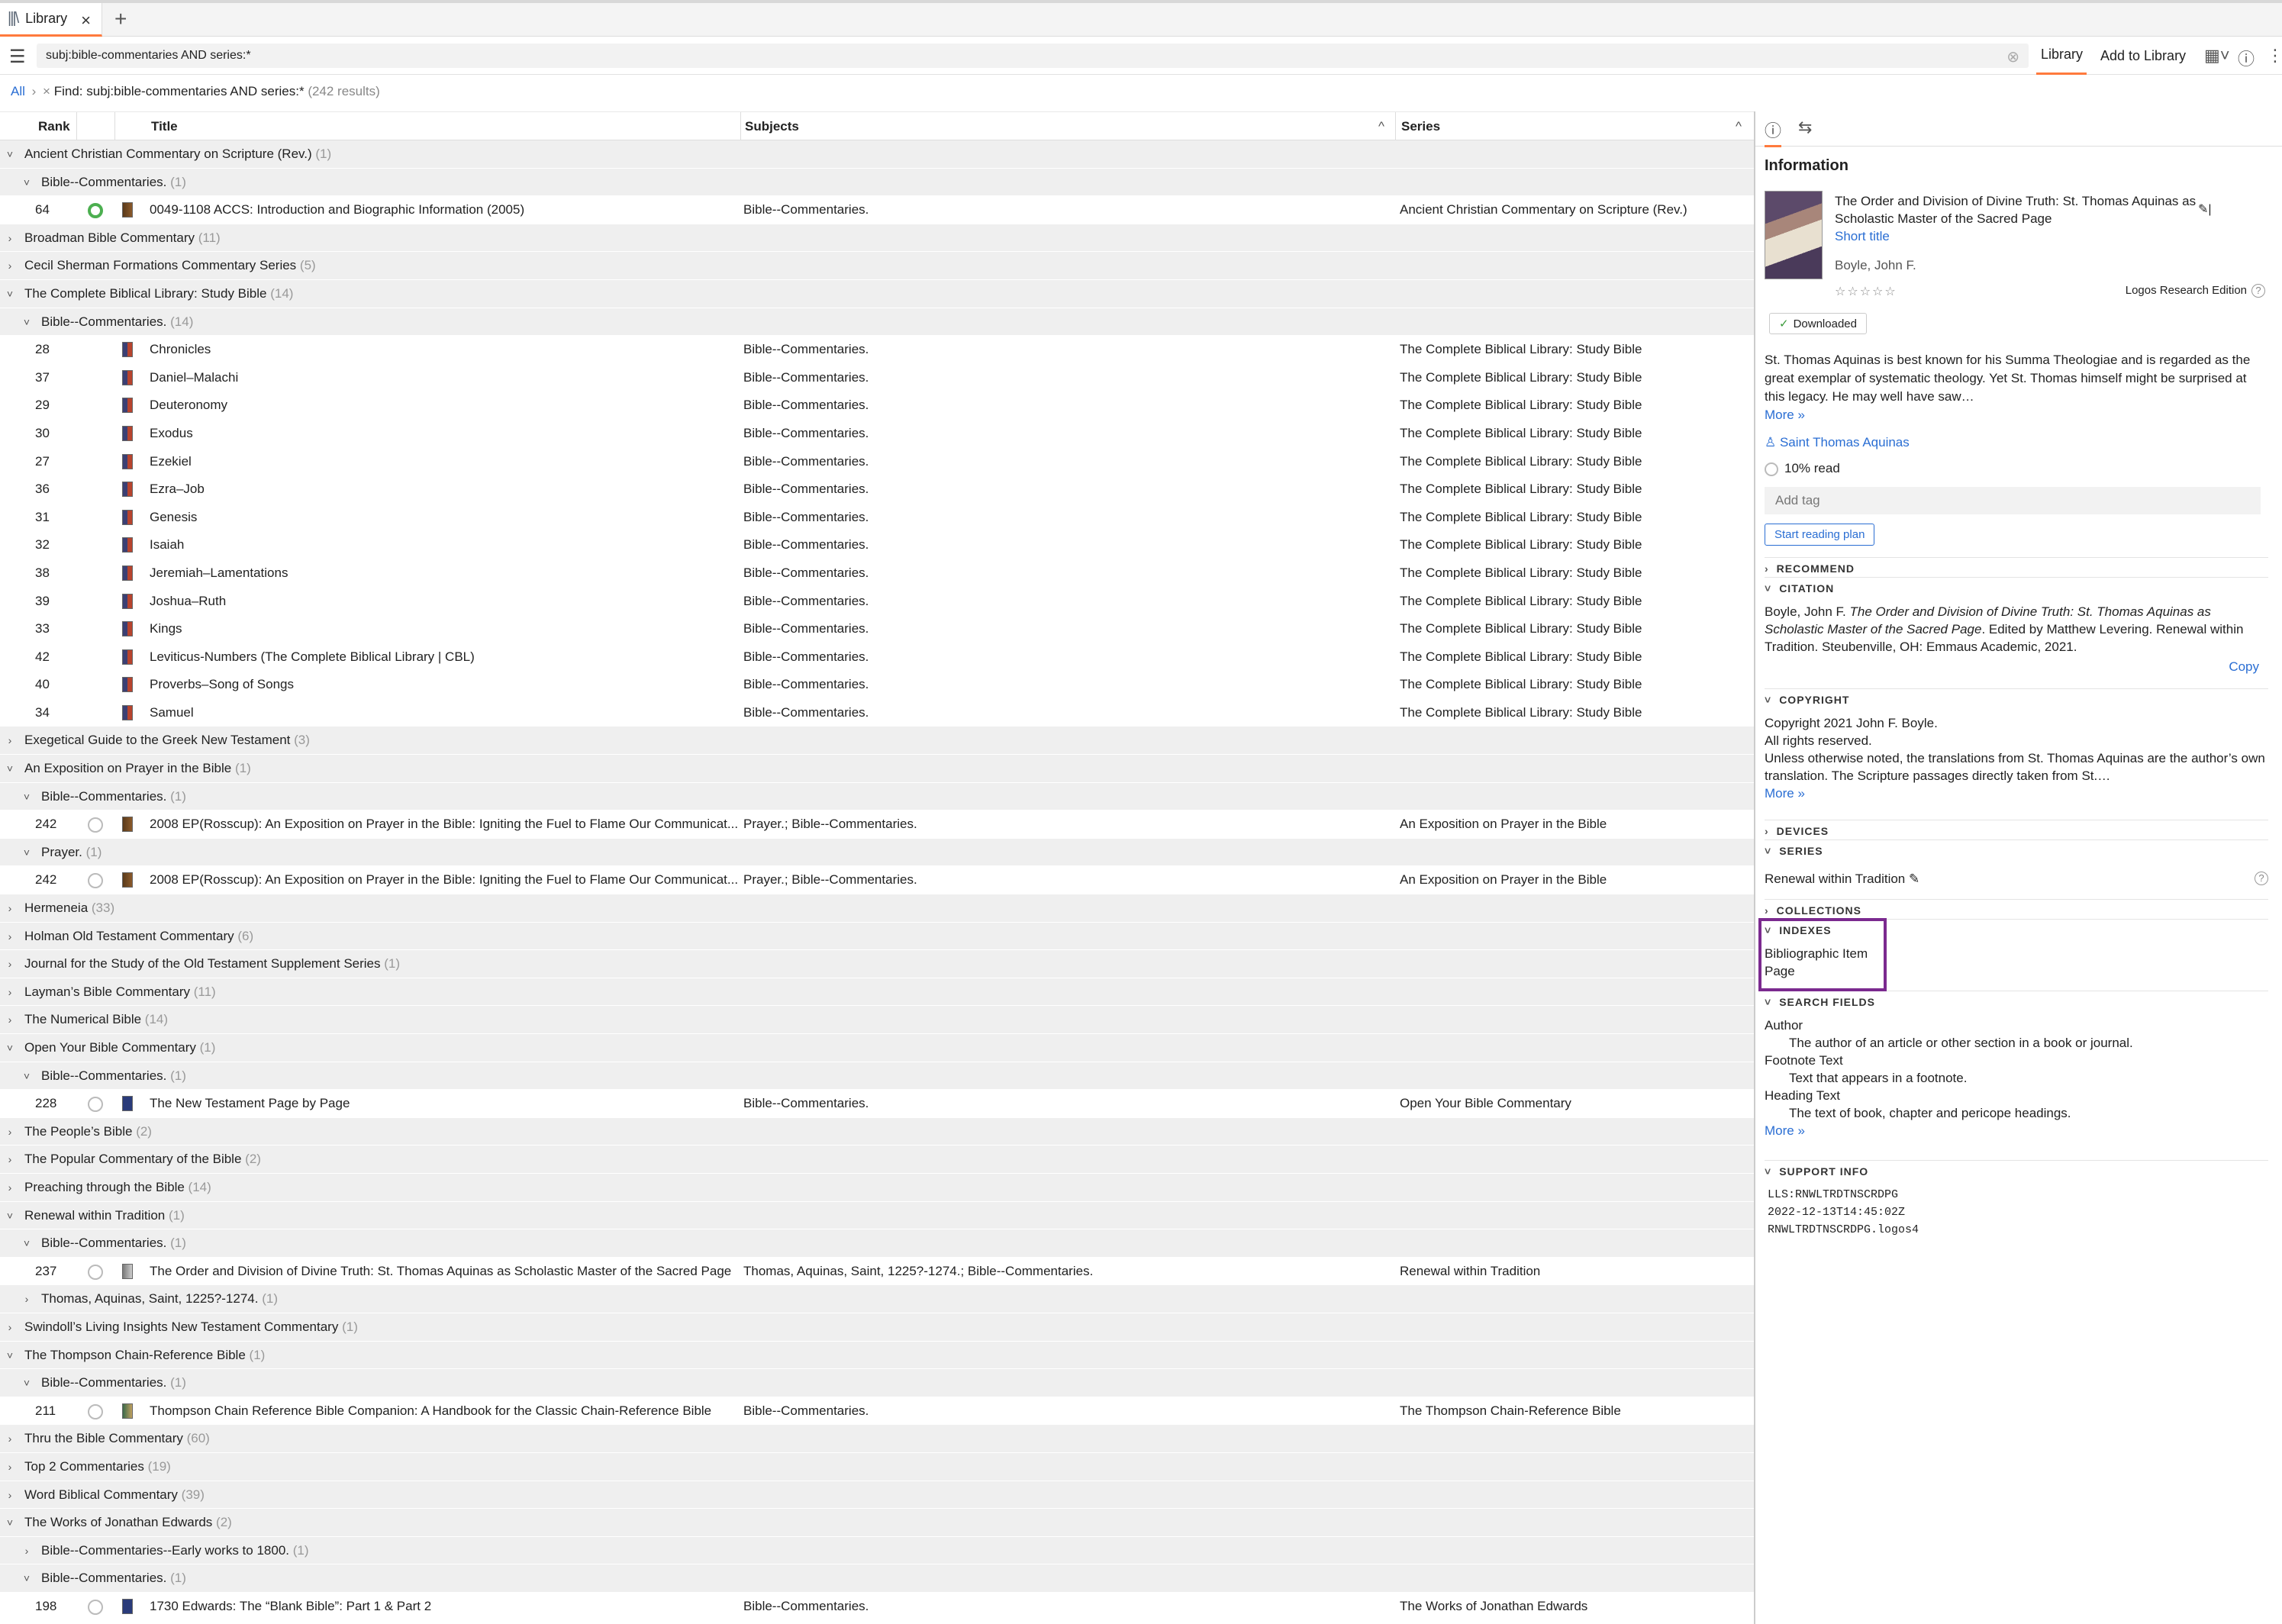  I want to click on section-series: ˅ SERIES, so click(2016, 848).